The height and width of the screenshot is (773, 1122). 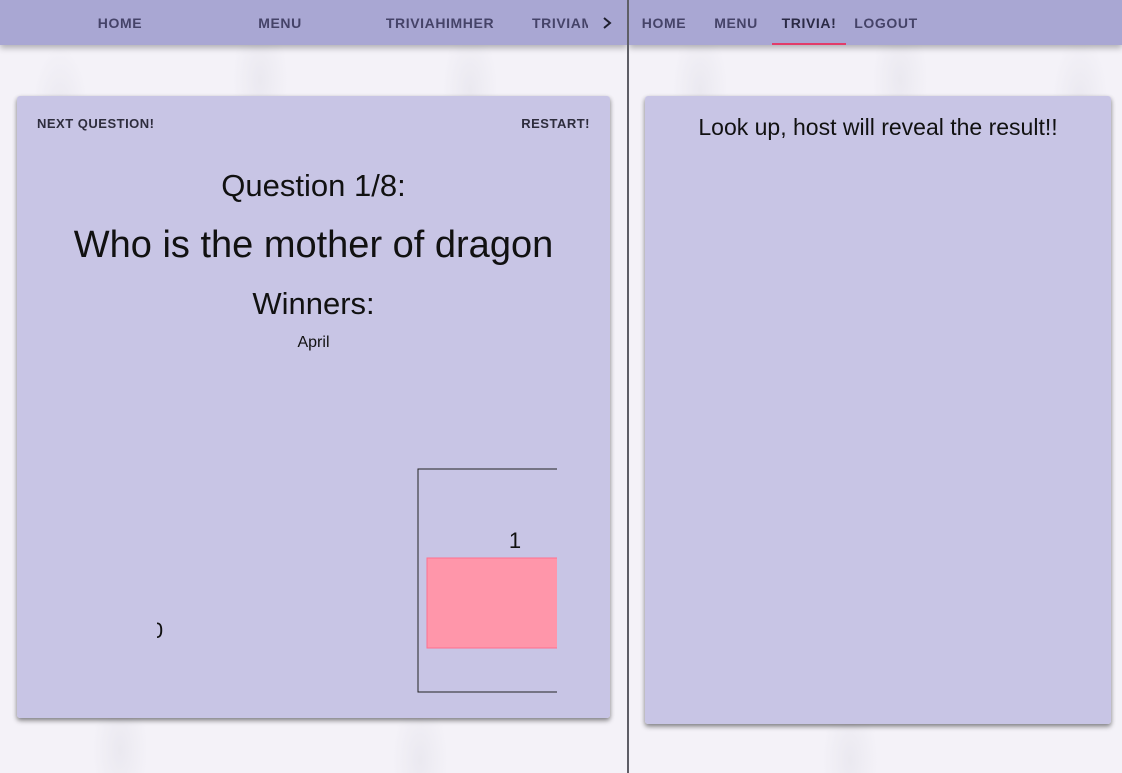 I want to click on chevron-right-icon, so click(x=607, y=22).